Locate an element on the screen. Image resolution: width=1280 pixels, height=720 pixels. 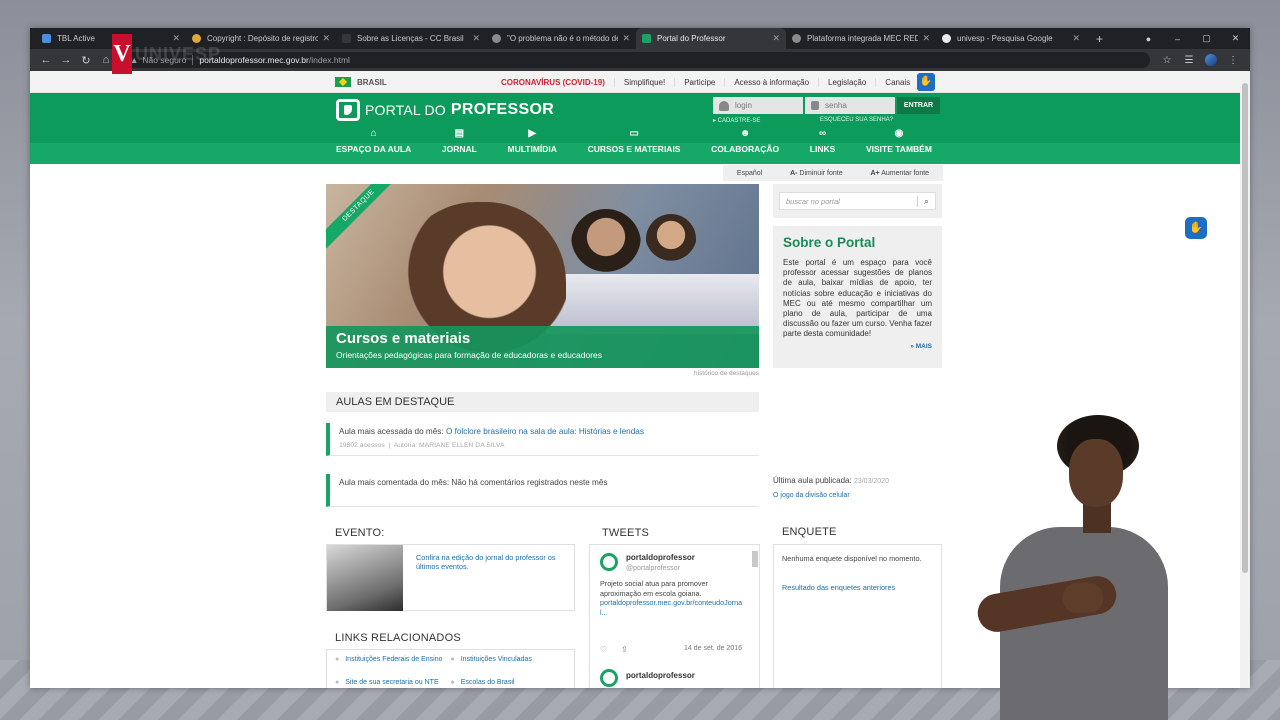
increase-font-link: A+ Aumentar fonte is located at coordinates (899, 173).